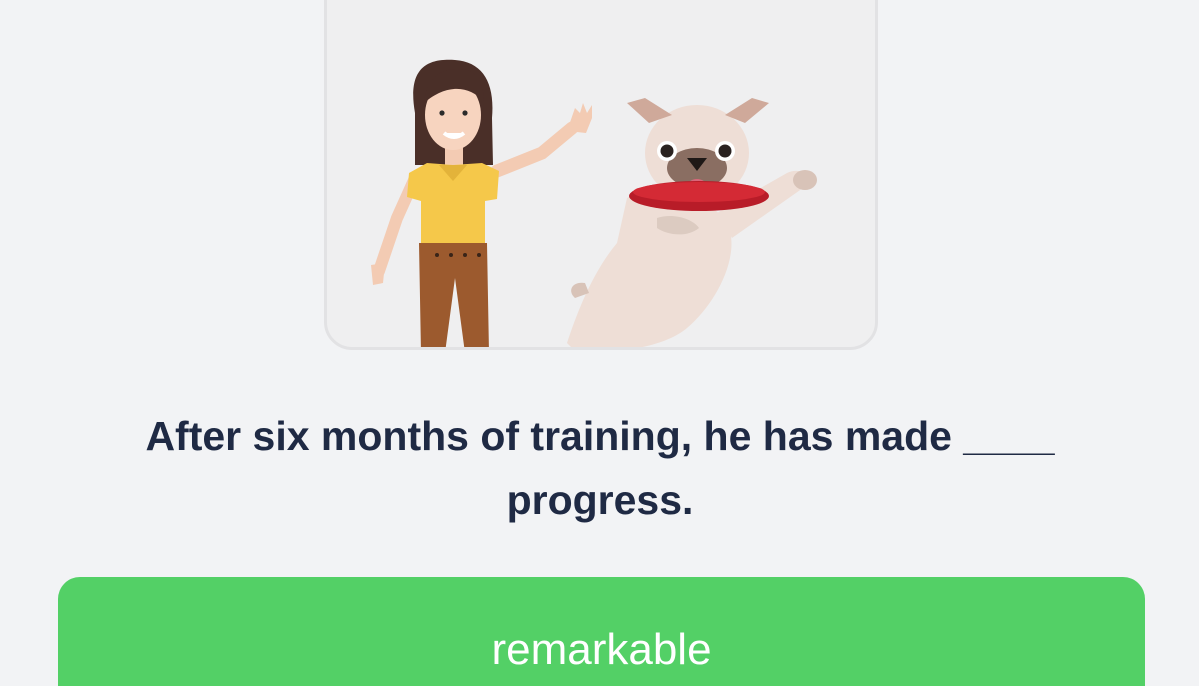  I want to click on frisbee-icon, so click(699, 196).